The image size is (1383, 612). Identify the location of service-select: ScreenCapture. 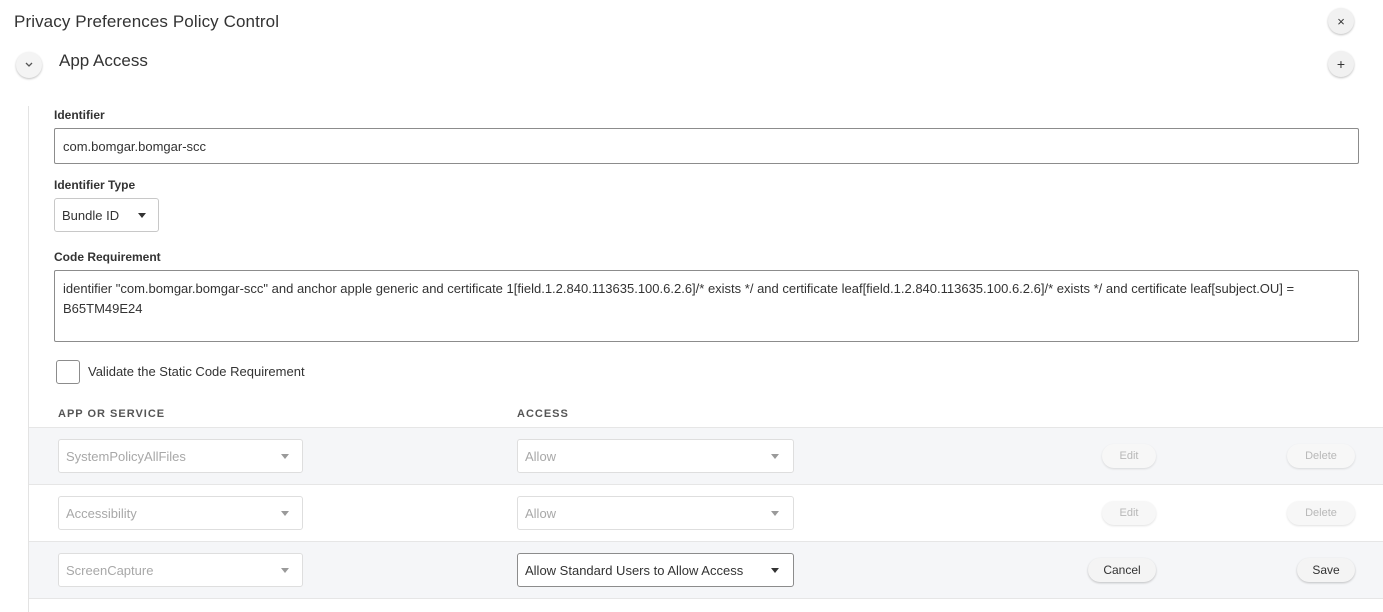
(180, 570).